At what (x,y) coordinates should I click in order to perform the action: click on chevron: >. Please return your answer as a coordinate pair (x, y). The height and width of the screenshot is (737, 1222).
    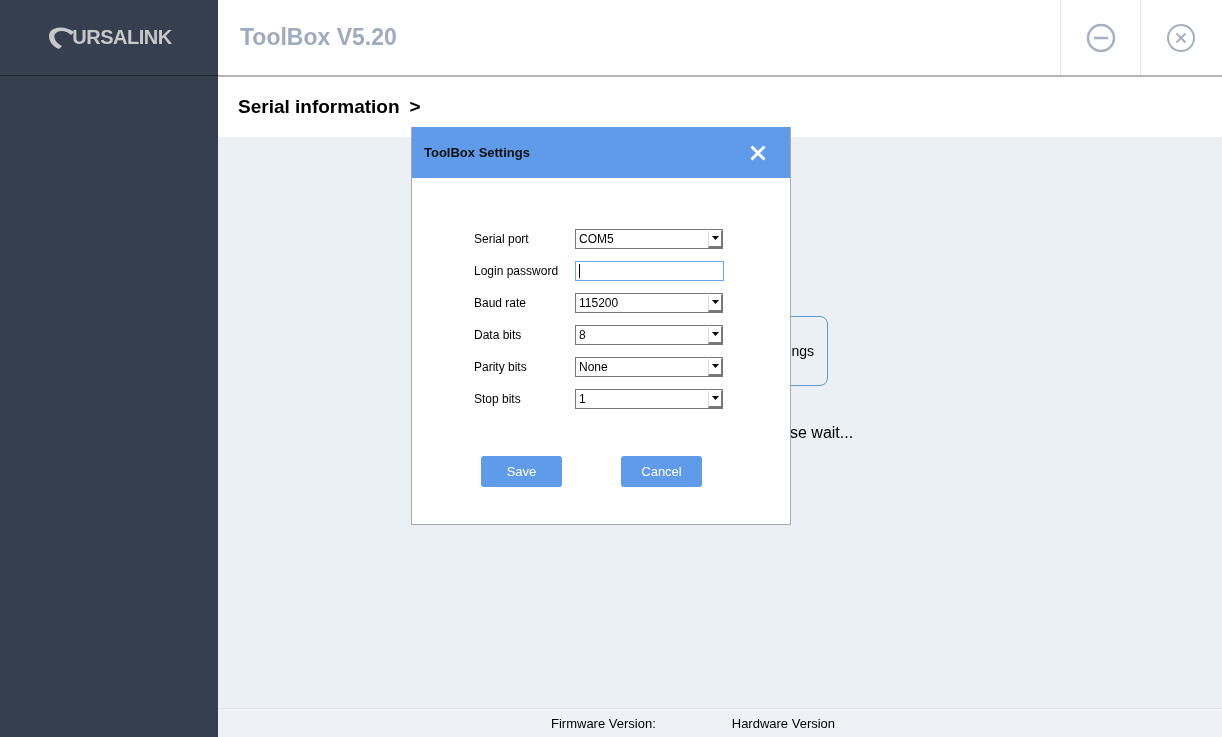
    Looking at the image, I should click on (415, 107).